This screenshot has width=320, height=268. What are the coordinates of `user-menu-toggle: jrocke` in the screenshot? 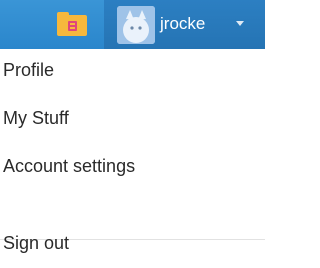 It's located at (184, 24).